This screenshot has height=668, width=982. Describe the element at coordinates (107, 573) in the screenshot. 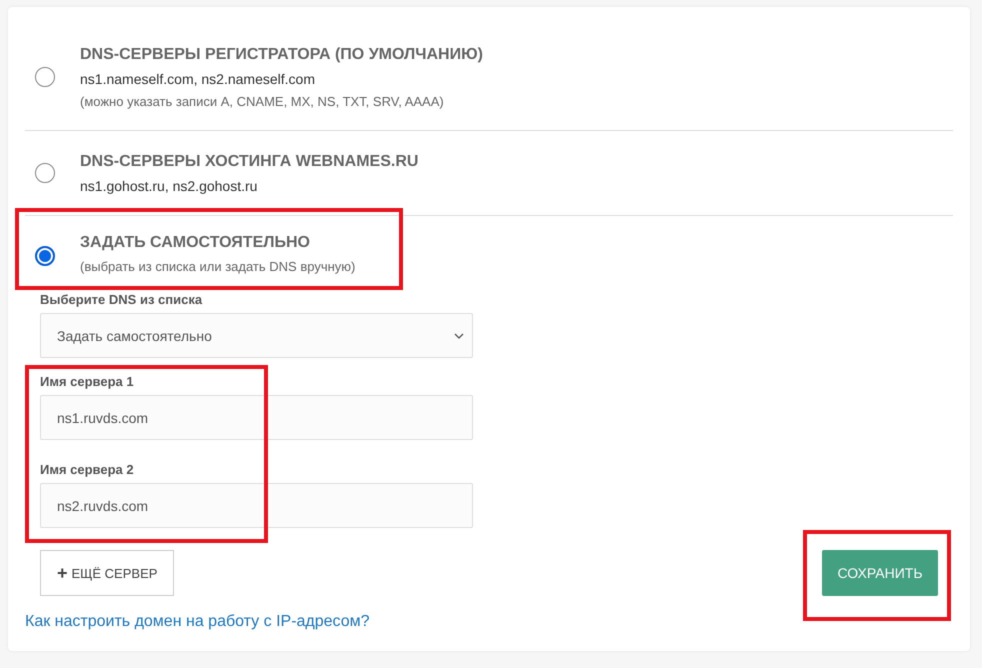

I see `add-server-button: + ЕЩЁ СЕРВЕР` at that location.